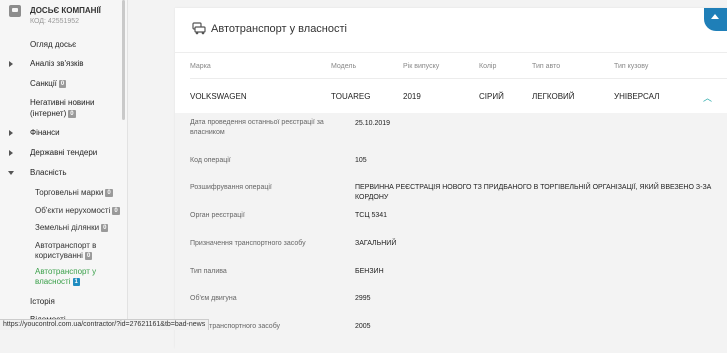 This screenshot has width=727, height=353. I want to click on cell-color: СІРИЙ, so click(491, 96).